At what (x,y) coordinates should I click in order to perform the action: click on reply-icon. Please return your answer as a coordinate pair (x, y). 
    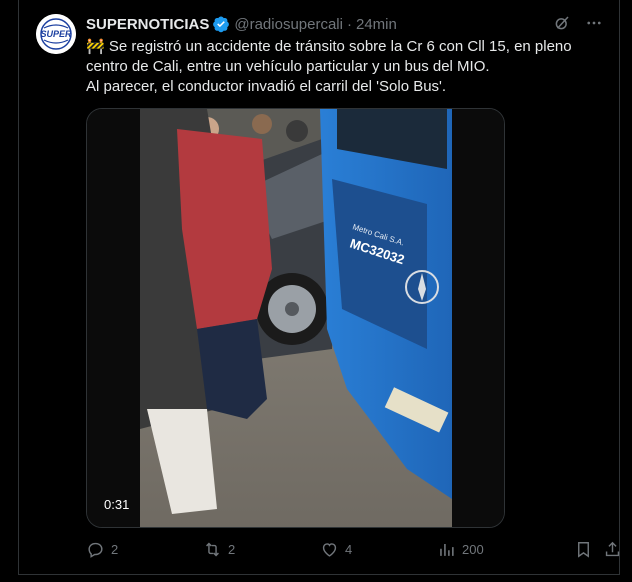
    Looking at the image, I should click on (95, 549).